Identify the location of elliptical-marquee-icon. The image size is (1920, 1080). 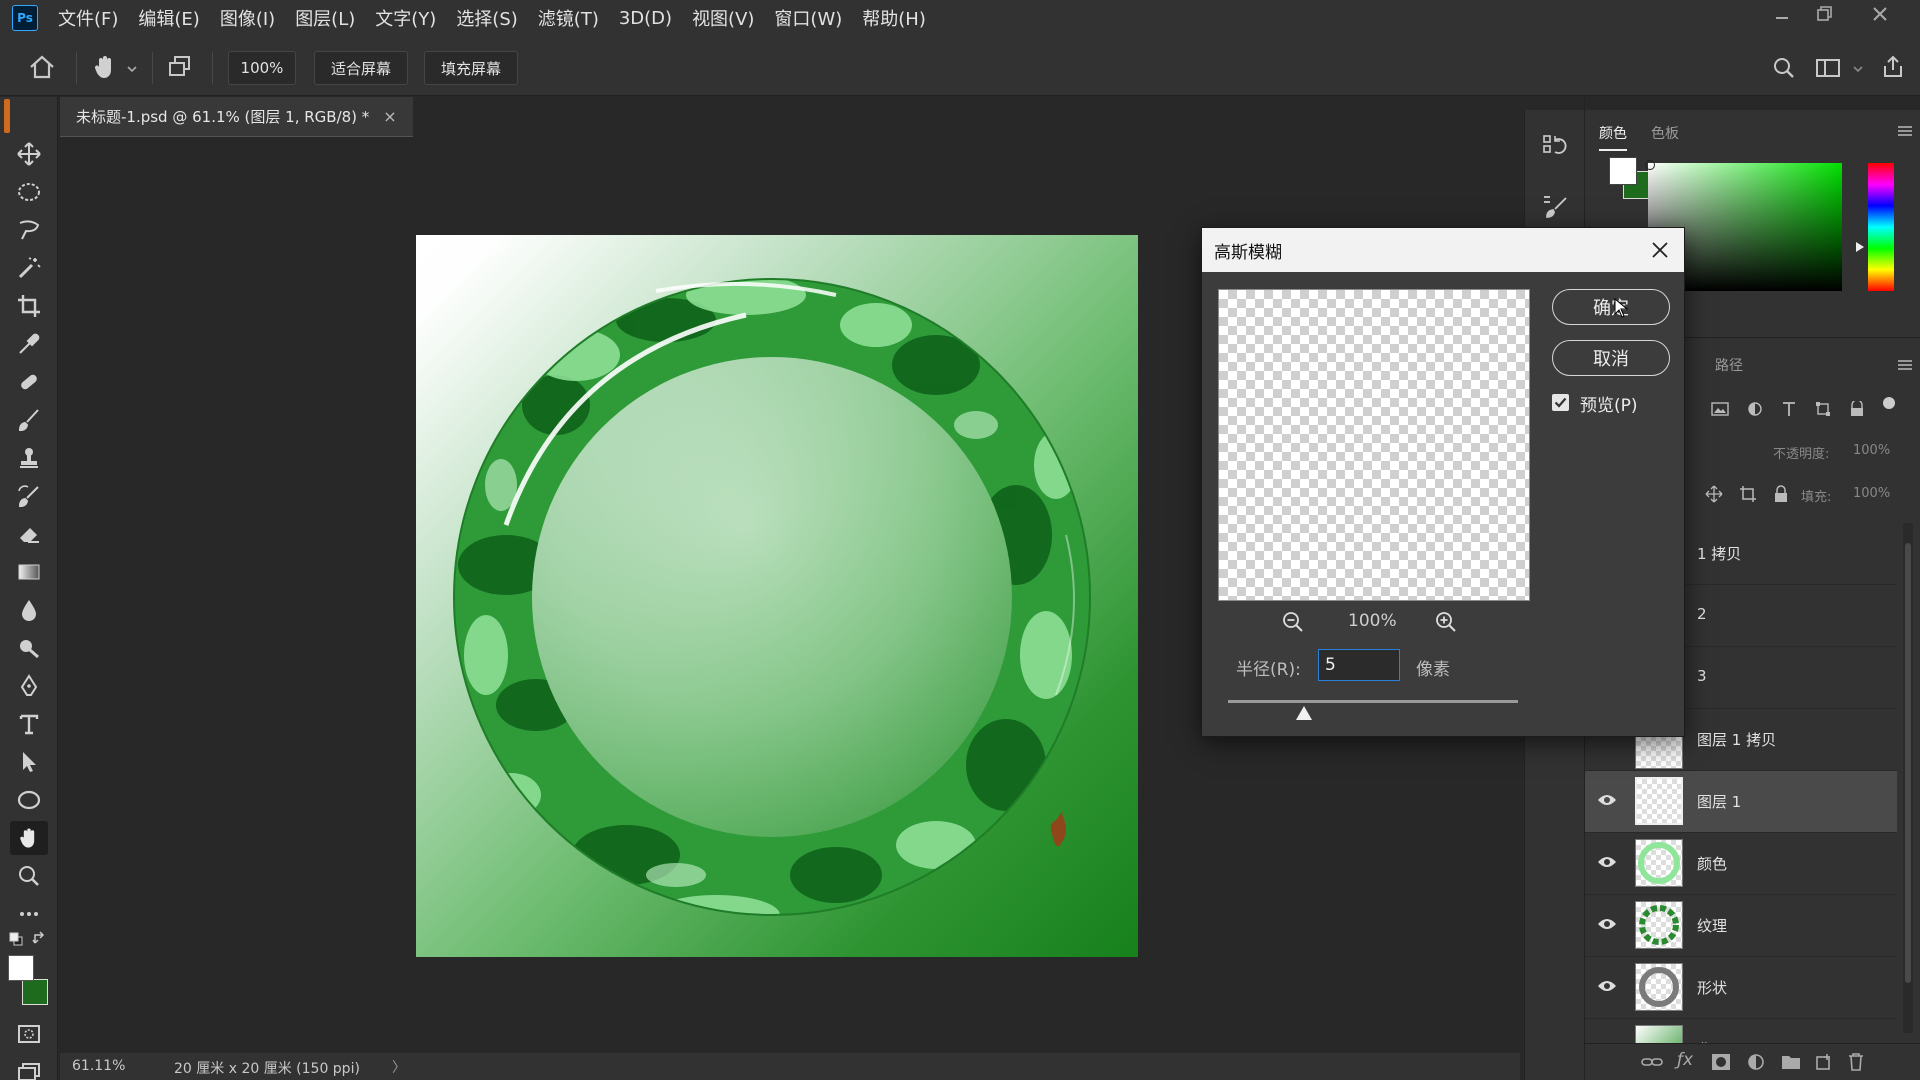
(29, 192).